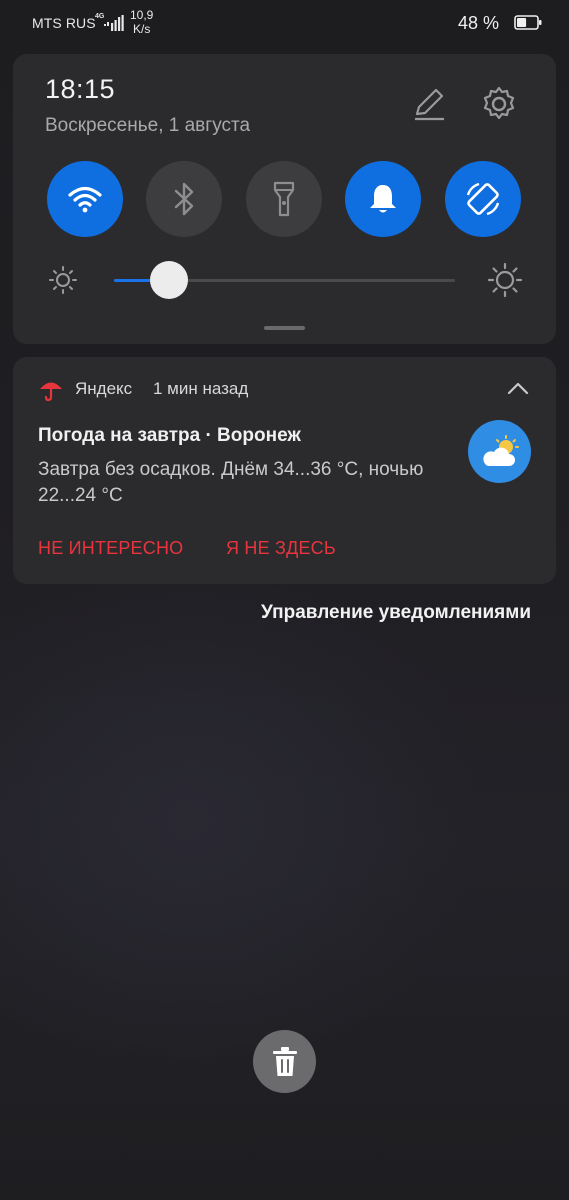  What do you see at coordinates (169, 280) in the screenshot?
I see `brightness-slider-thumb` at bounding box center [169, 280].